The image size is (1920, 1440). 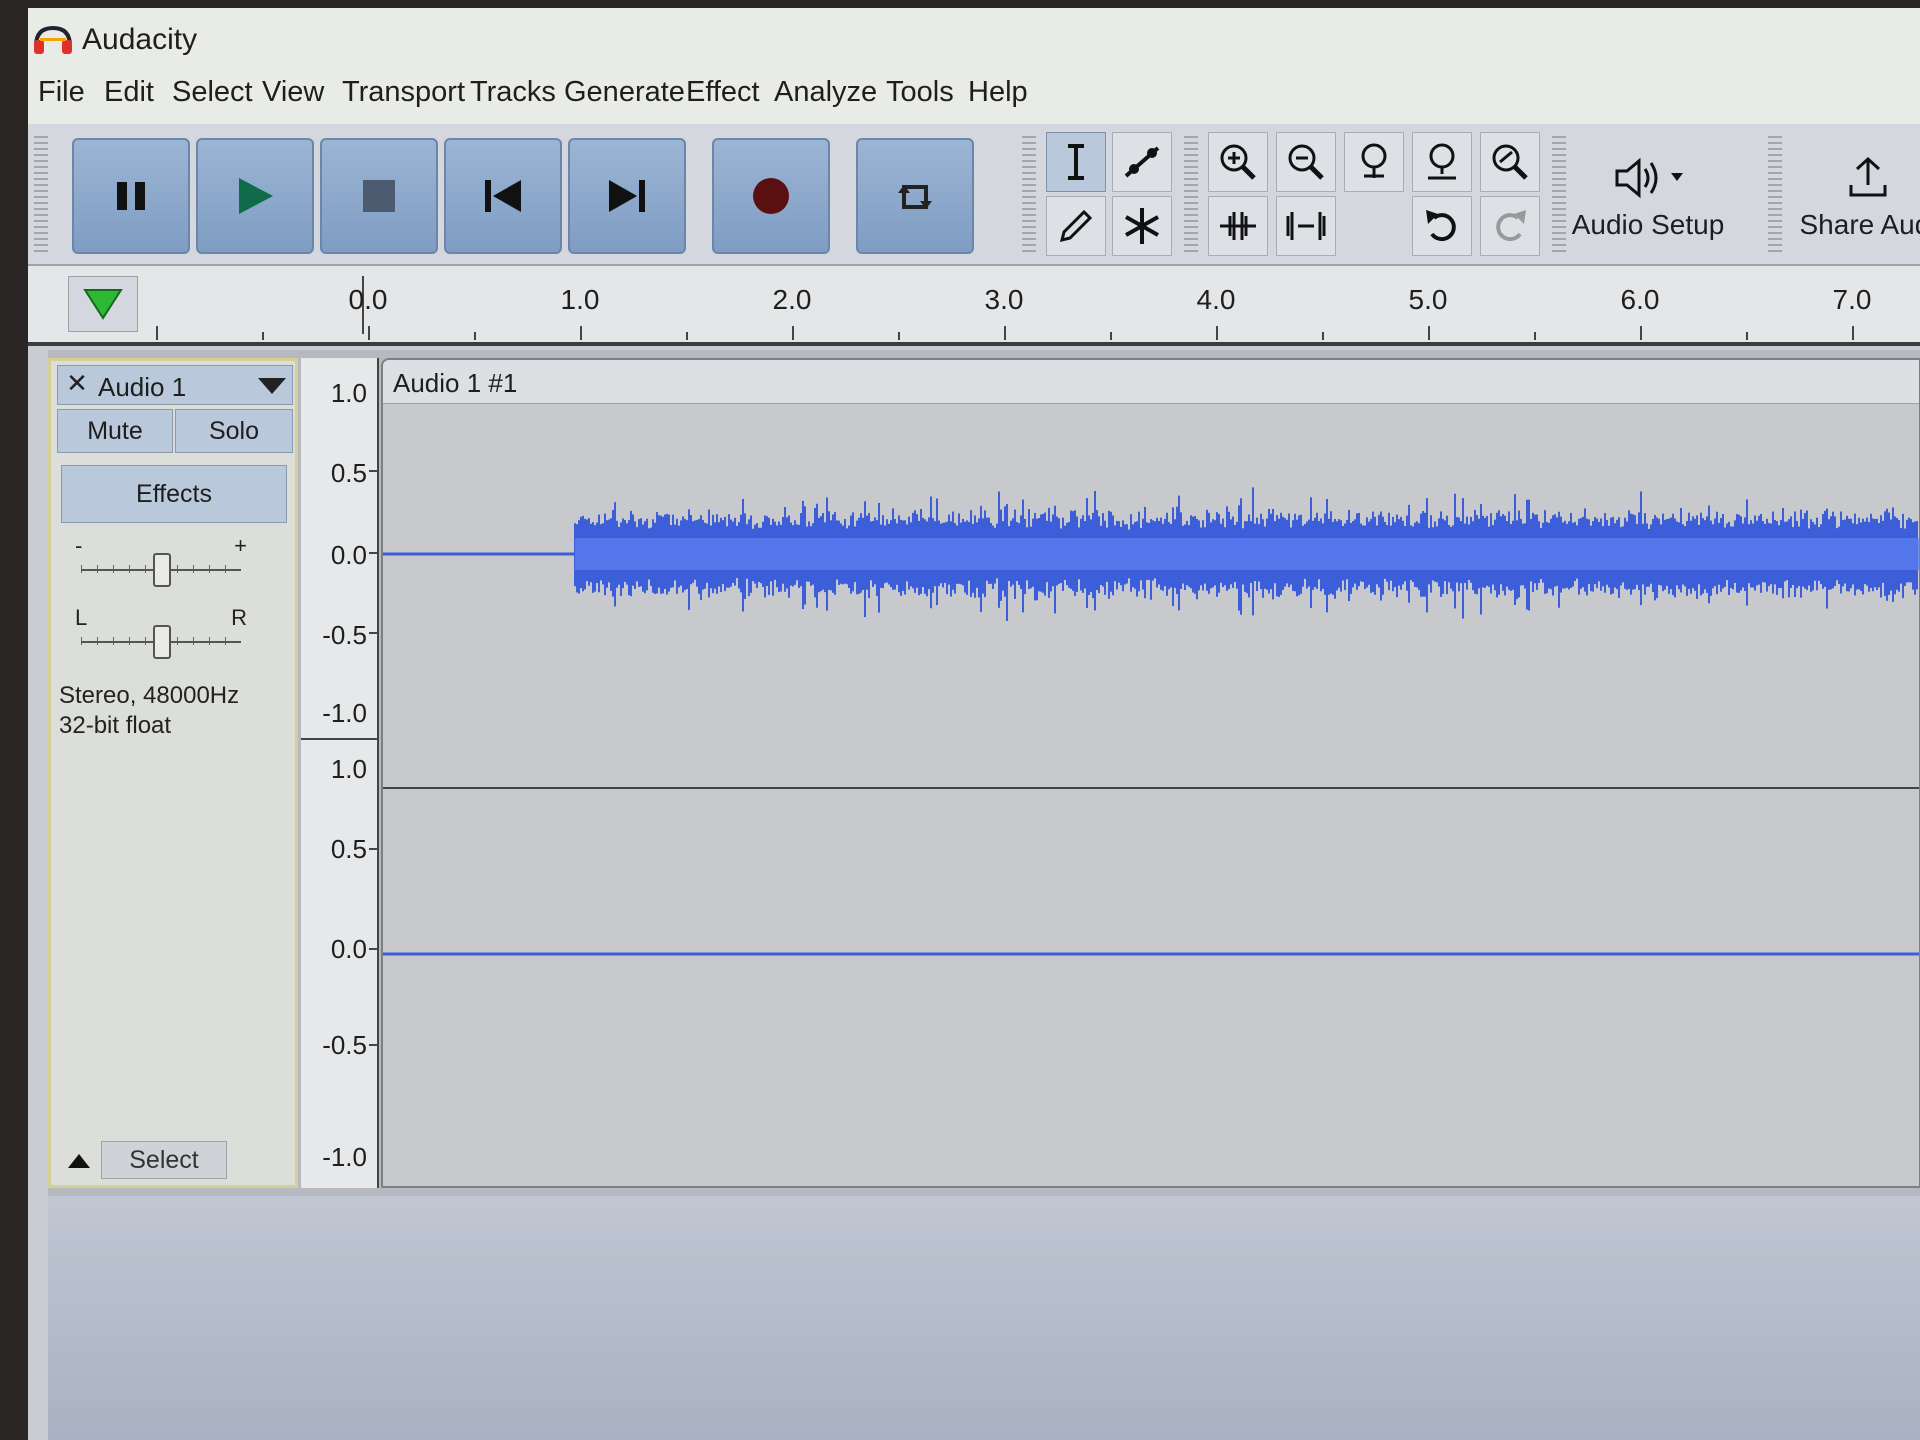 What do you see at coordinates (1640, 299) in the screenshot?
I see `ruler-label: 6.0` at bounding box center [1640, 299].